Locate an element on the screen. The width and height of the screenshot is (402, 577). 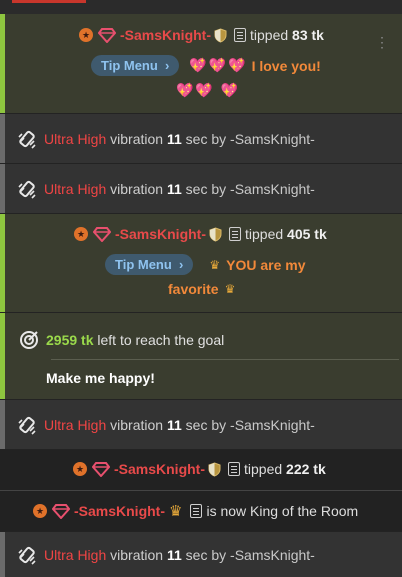
tip-header: ★ -SamsKnight- tipped 83 tk is located at coordinates (201, 35).